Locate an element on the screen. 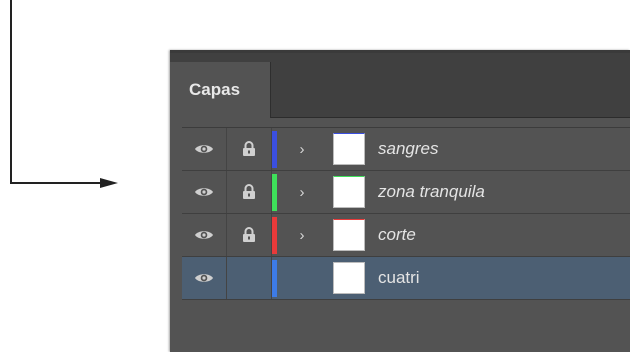 Image resolution: width=630 pixels, height=352 pixels. layer-row-sangres: › sangres is located at coordinates (406, 149).